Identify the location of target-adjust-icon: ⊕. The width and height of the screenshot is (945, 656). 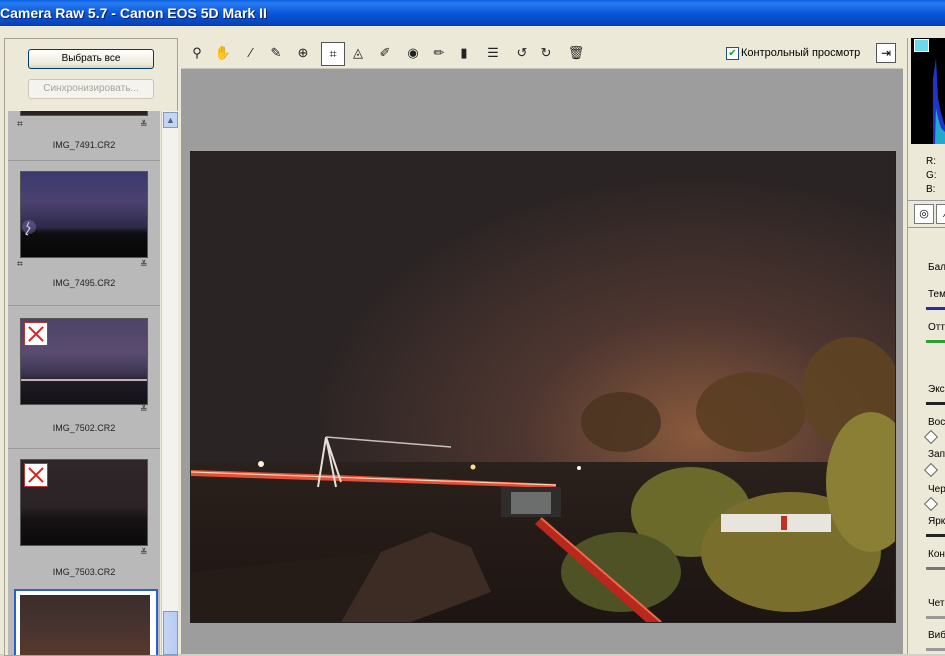
(303, 53).